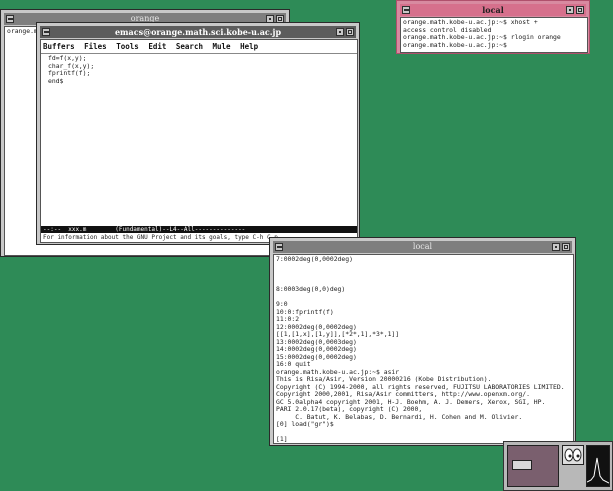 The image size is (613, 491). I want to click on local-top-title: local, so click(493, 10).